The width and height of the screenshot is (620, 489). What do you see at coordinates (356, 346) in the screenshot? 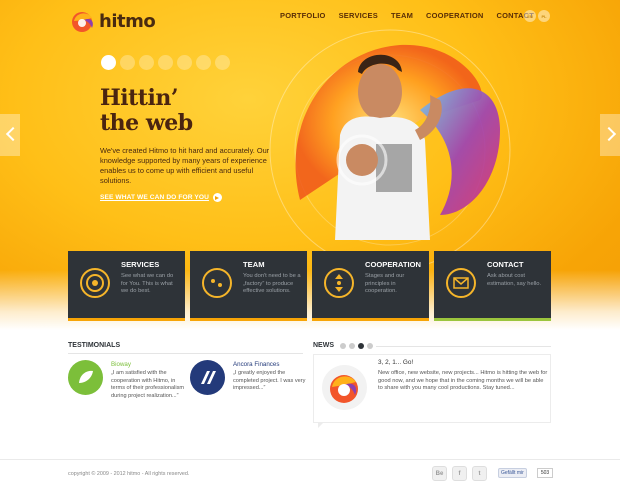
I see `news-pagination` at bounding box center [356, 346].